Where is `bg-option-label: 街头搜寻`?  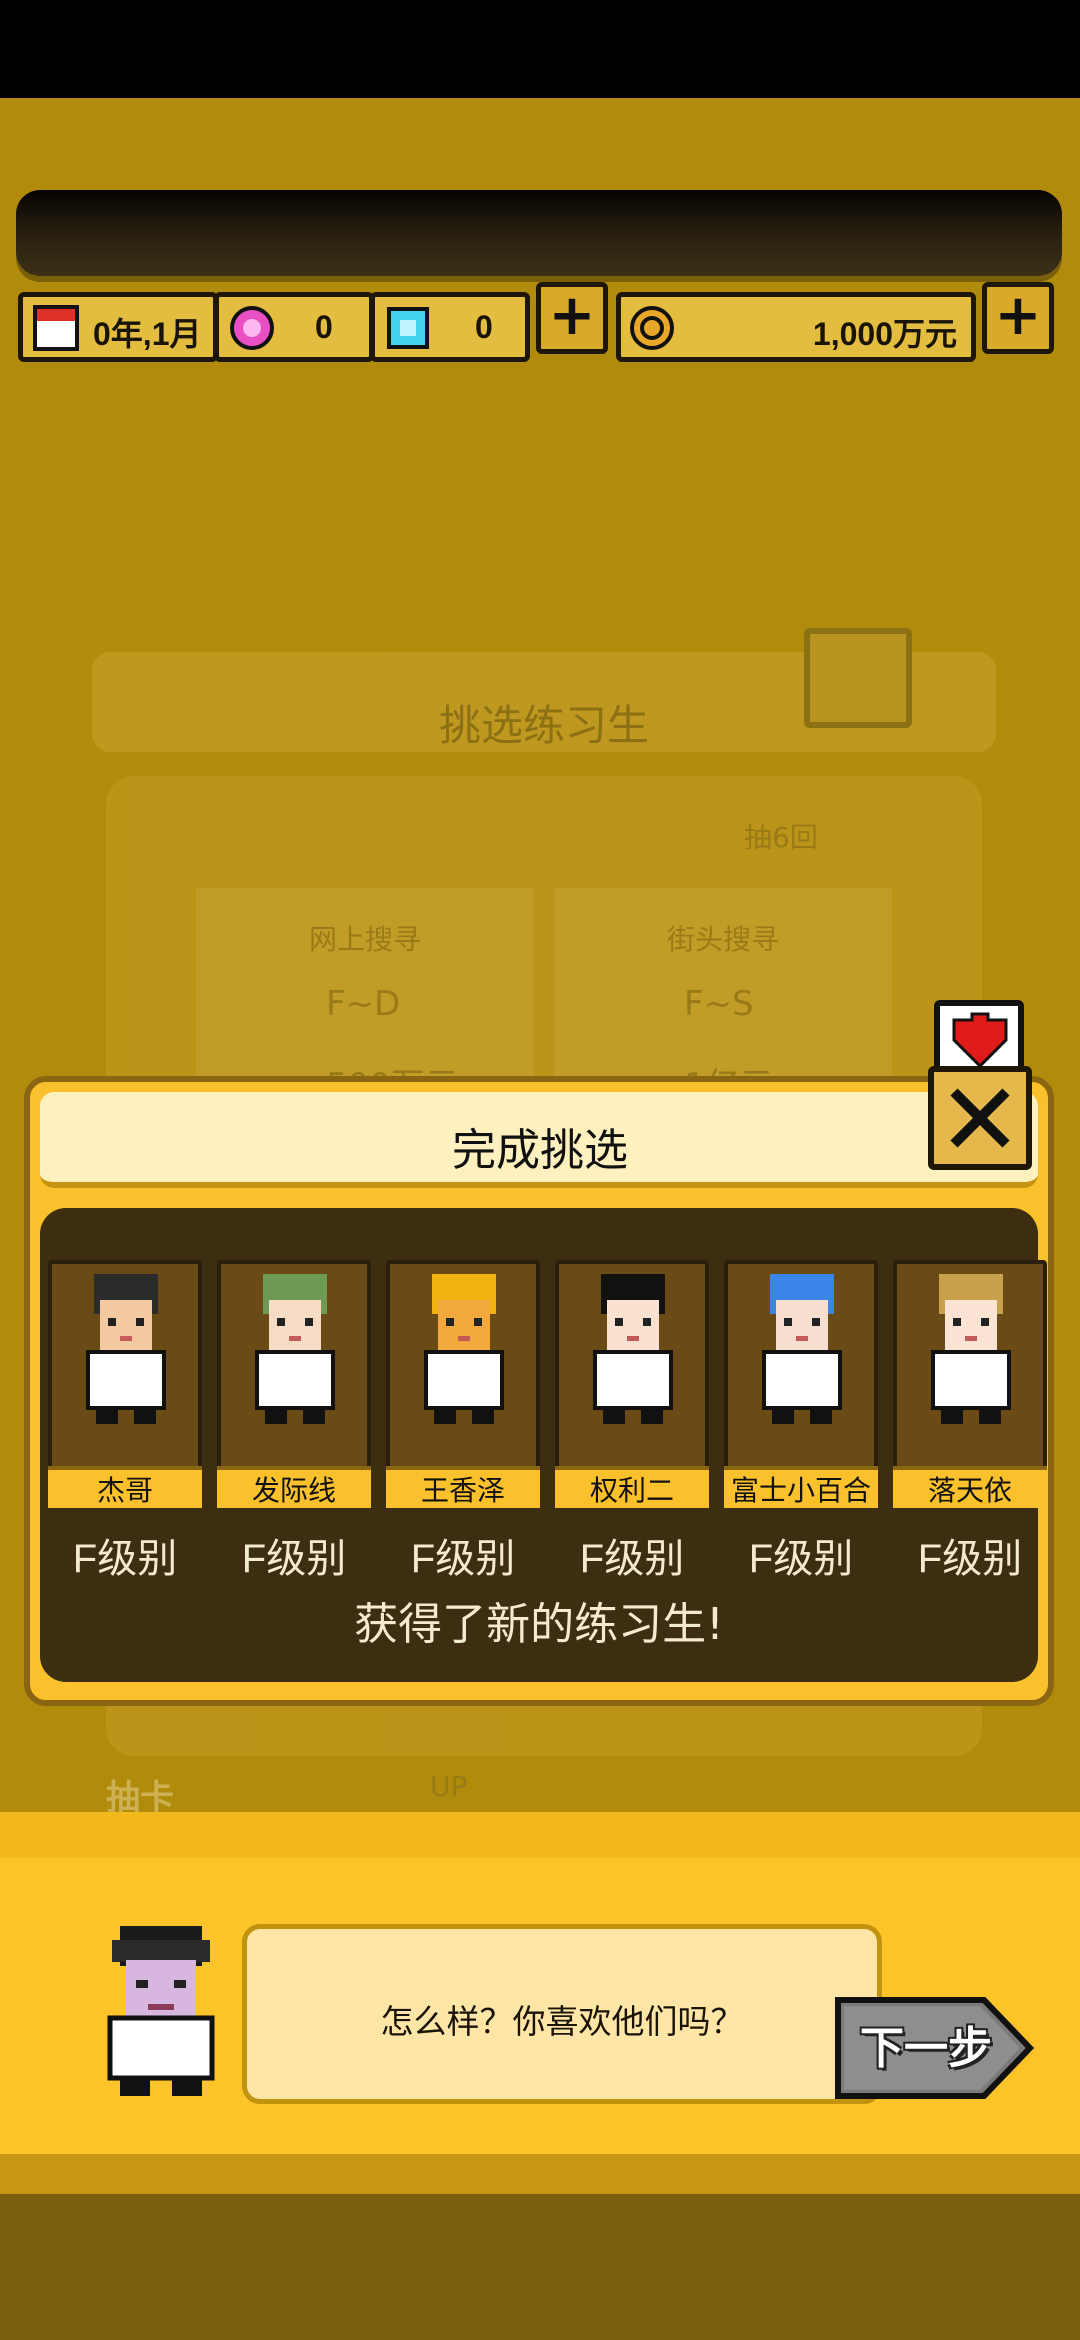
bg-option-label: 街头搜寻 is located at coordinates (722, 939).